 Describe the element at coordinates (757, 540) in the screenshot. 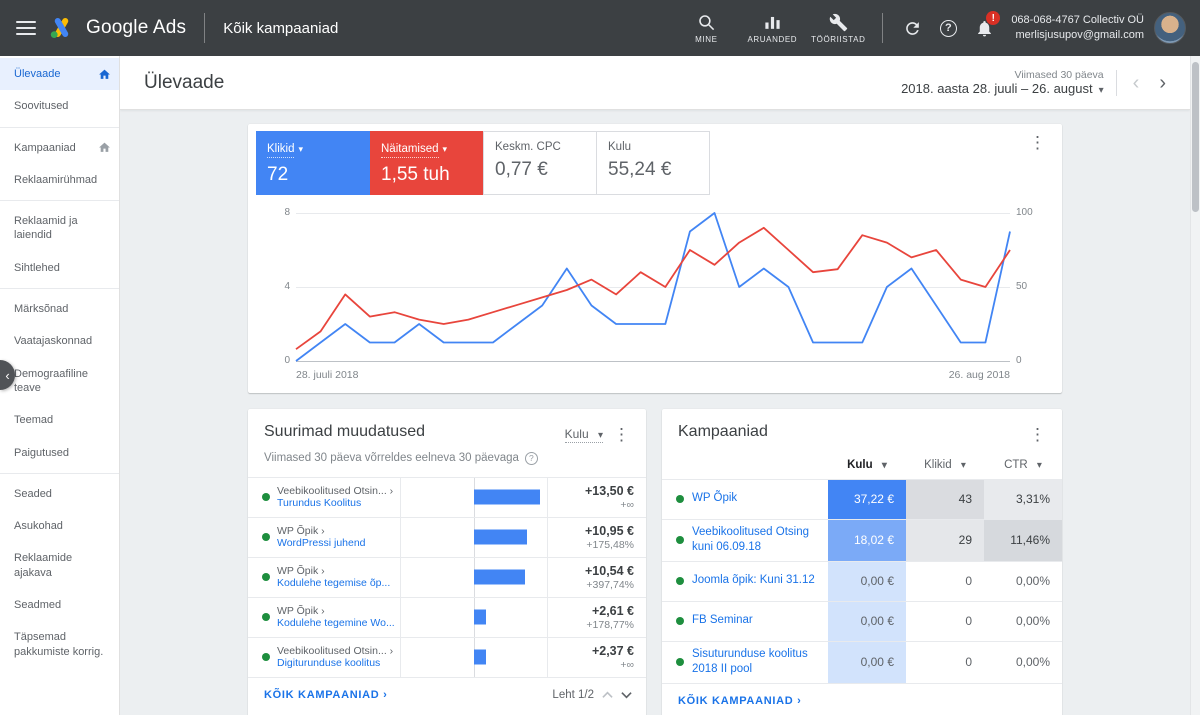

I see `campaign-link: Veebikoolitused Otsing kuni 06.09.18` at that location.